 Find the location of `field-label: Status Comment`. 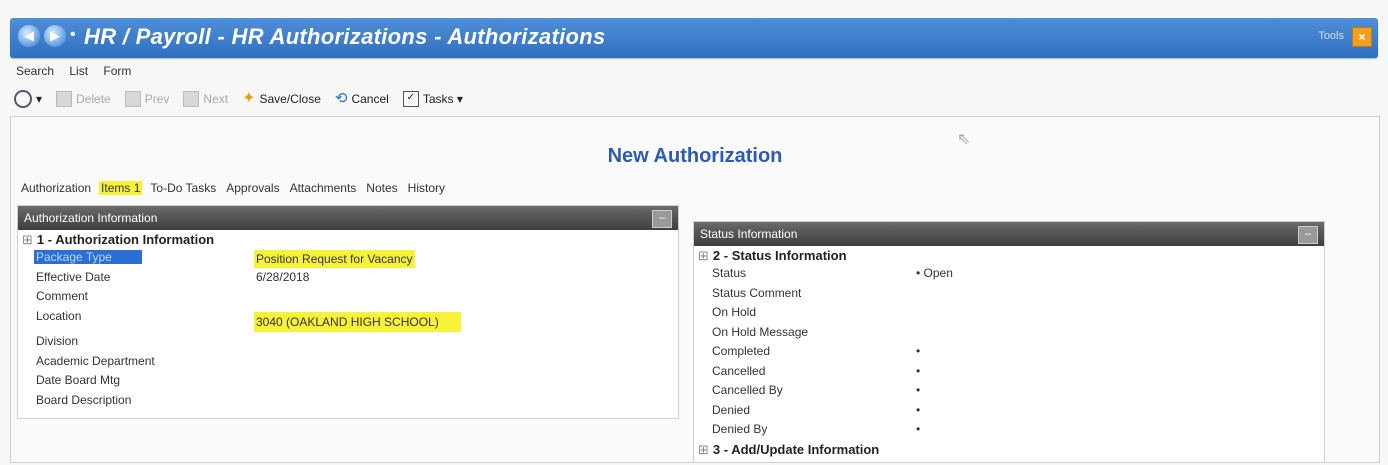

field-label: Status Comment is located at coordinates (757, 292).